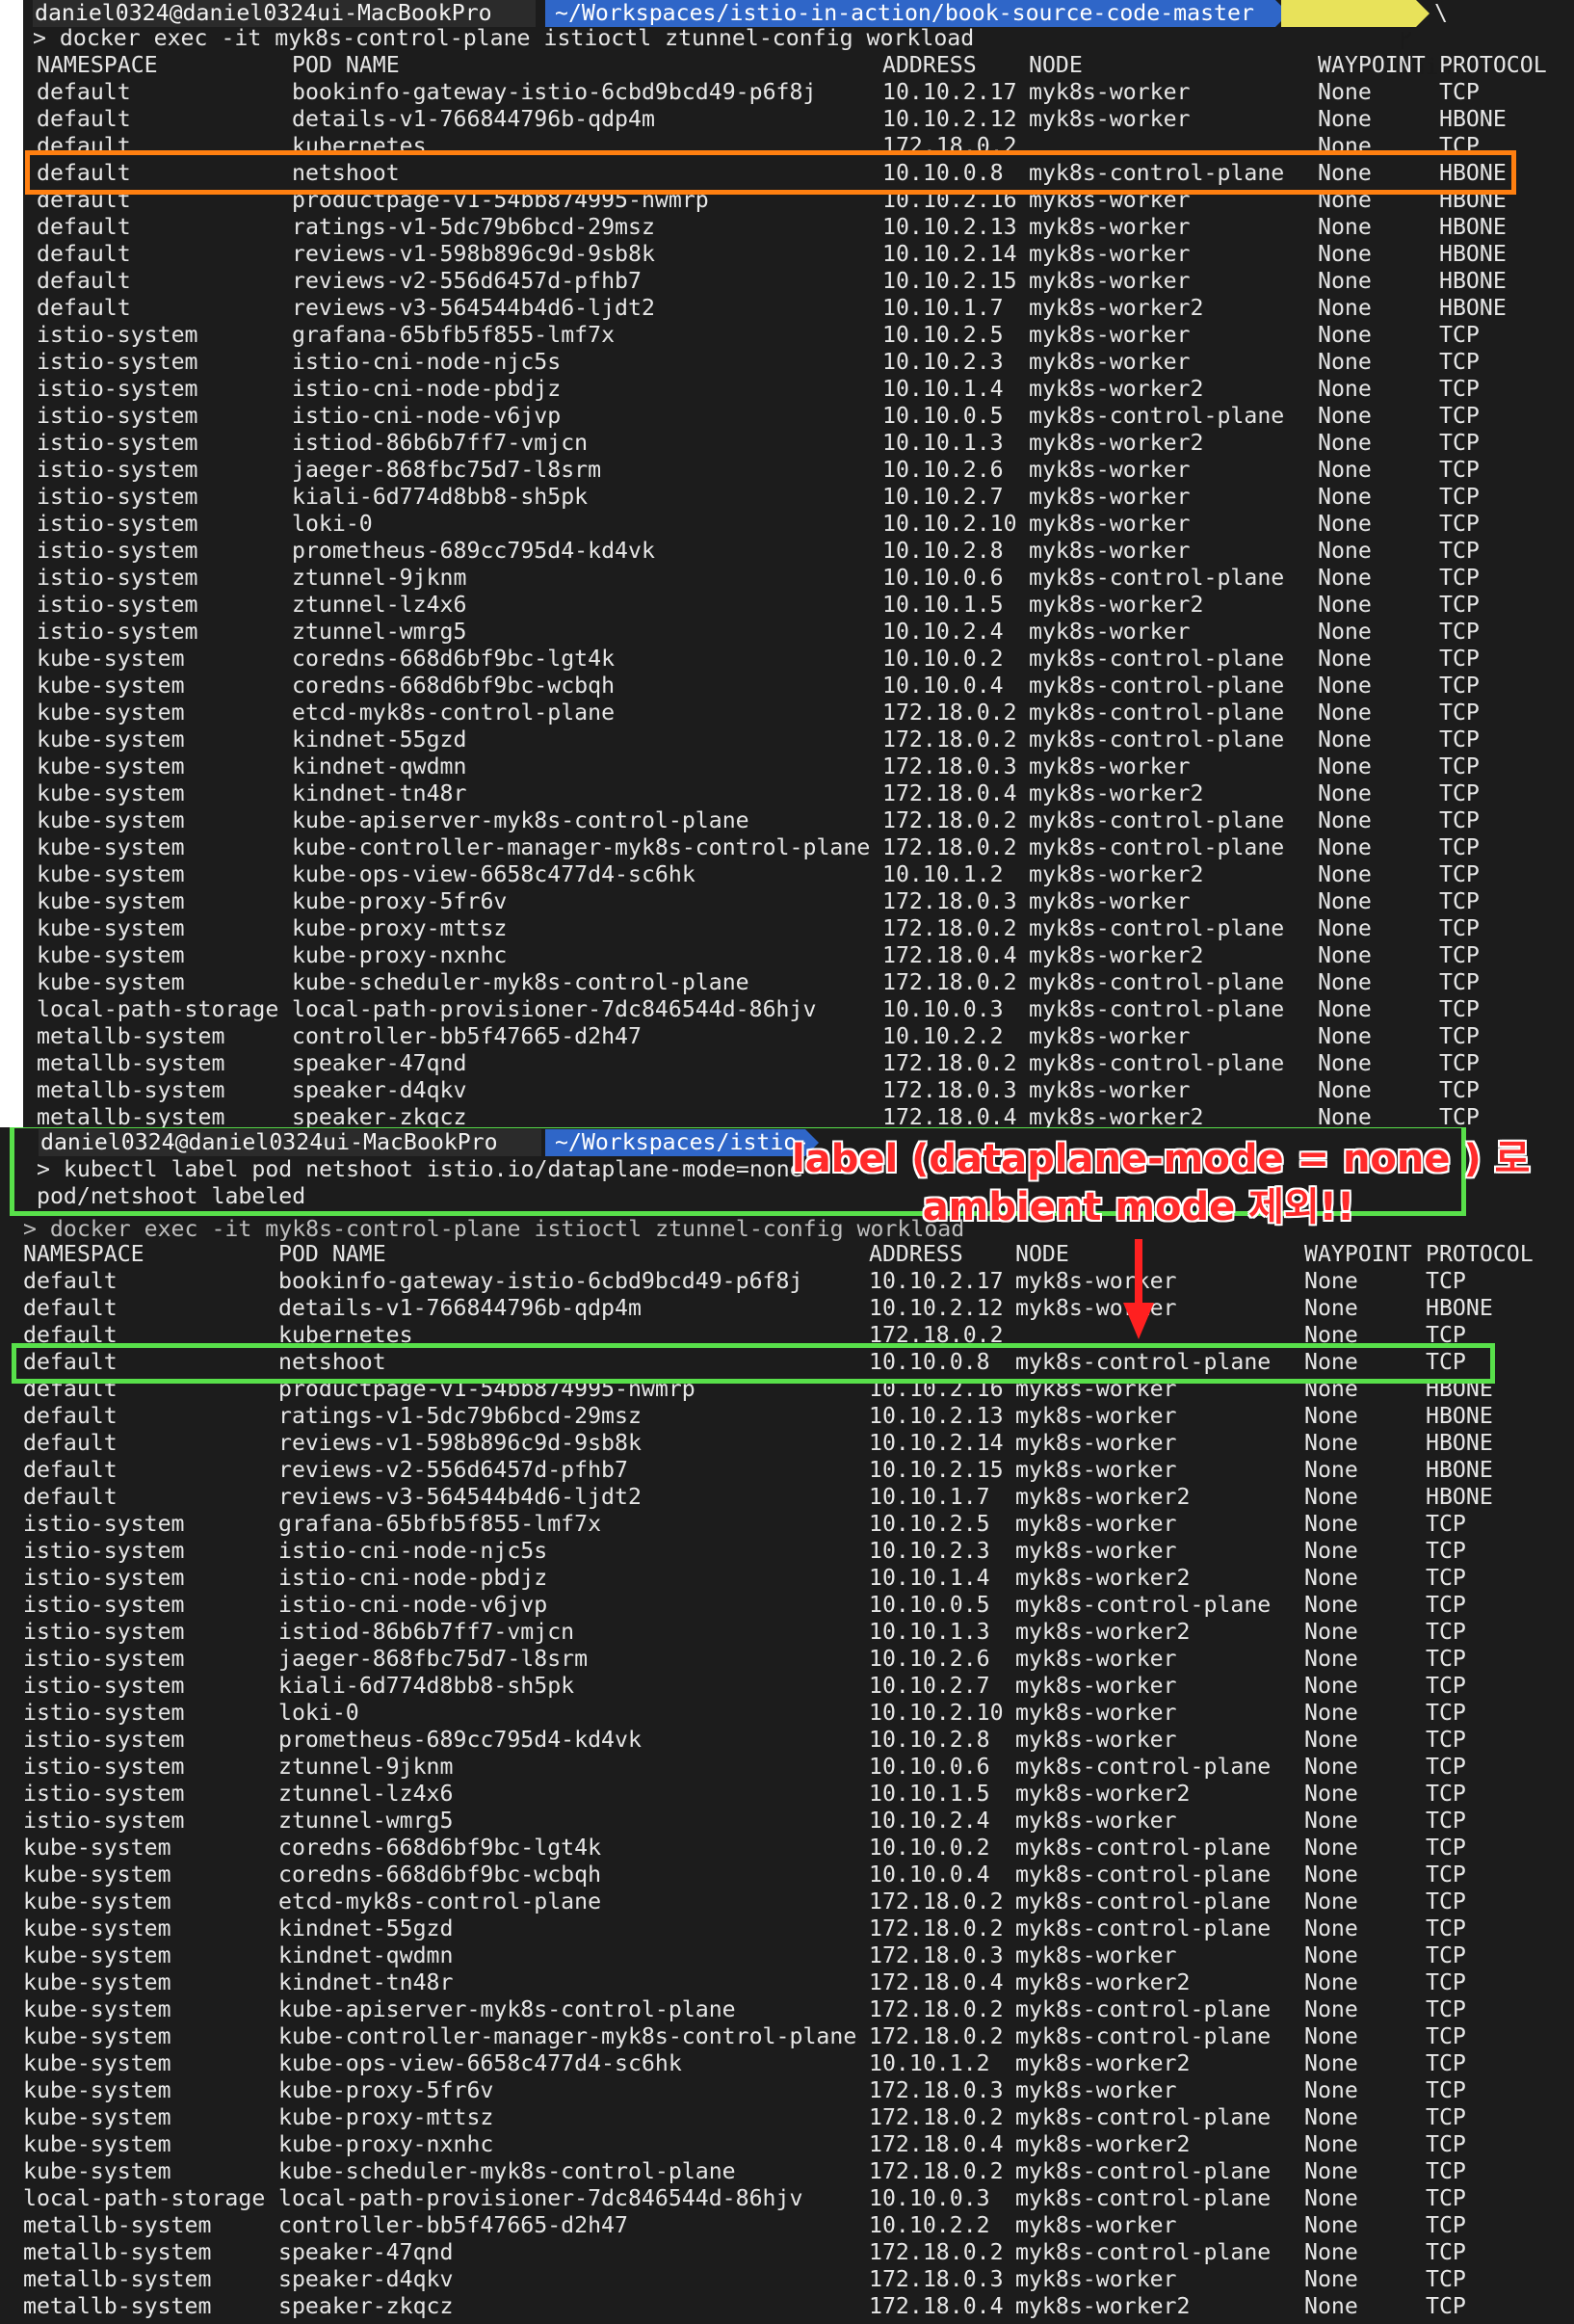 The width and height of the screenshot is (1574, 2324). What do you see at coordinates (540, 1281) in the screenshot?
I see `pod-name-cell: bookinfo-gateway-istio-6cbd9bcd49-p6f8j` at bounding box center [540, 1281].